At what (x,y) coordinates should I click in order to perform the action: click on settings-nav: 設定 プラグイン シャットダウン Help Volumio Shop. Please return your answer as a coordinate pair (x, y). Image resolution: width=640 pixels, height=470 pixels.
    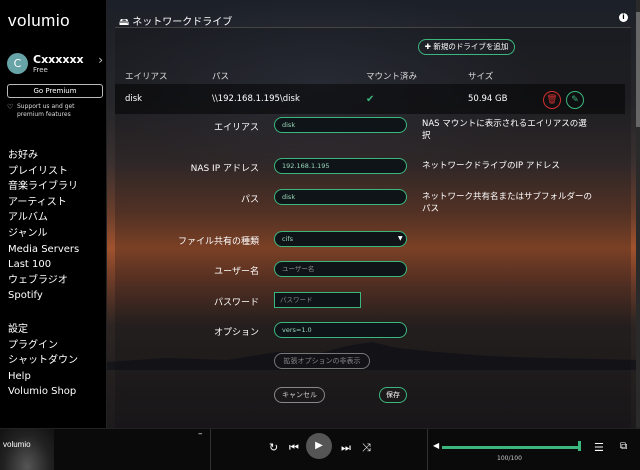
    Looking at the image, I should click on (43, 361).